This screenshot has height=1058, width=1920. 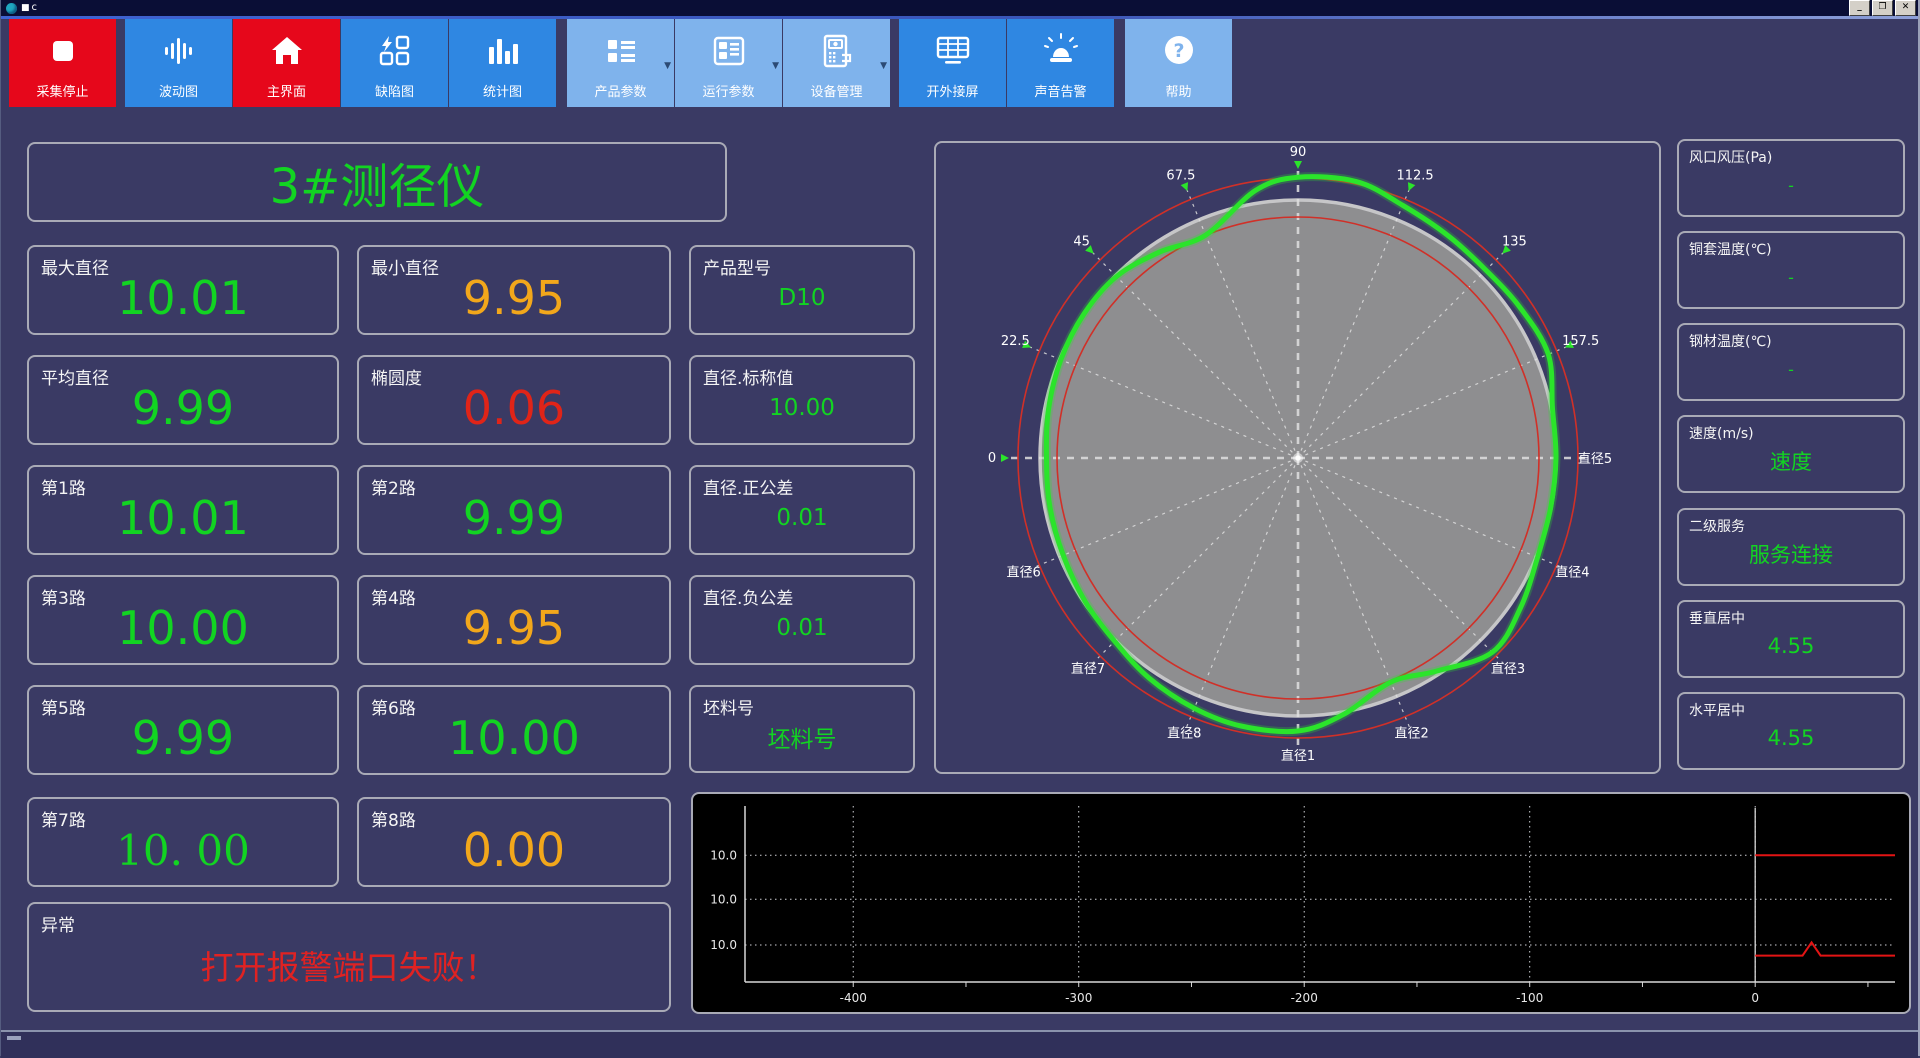 What do you see at coordinates (728, 51) in the screenshot?
I see `run-params-icon` at bounding box center [728, 51].